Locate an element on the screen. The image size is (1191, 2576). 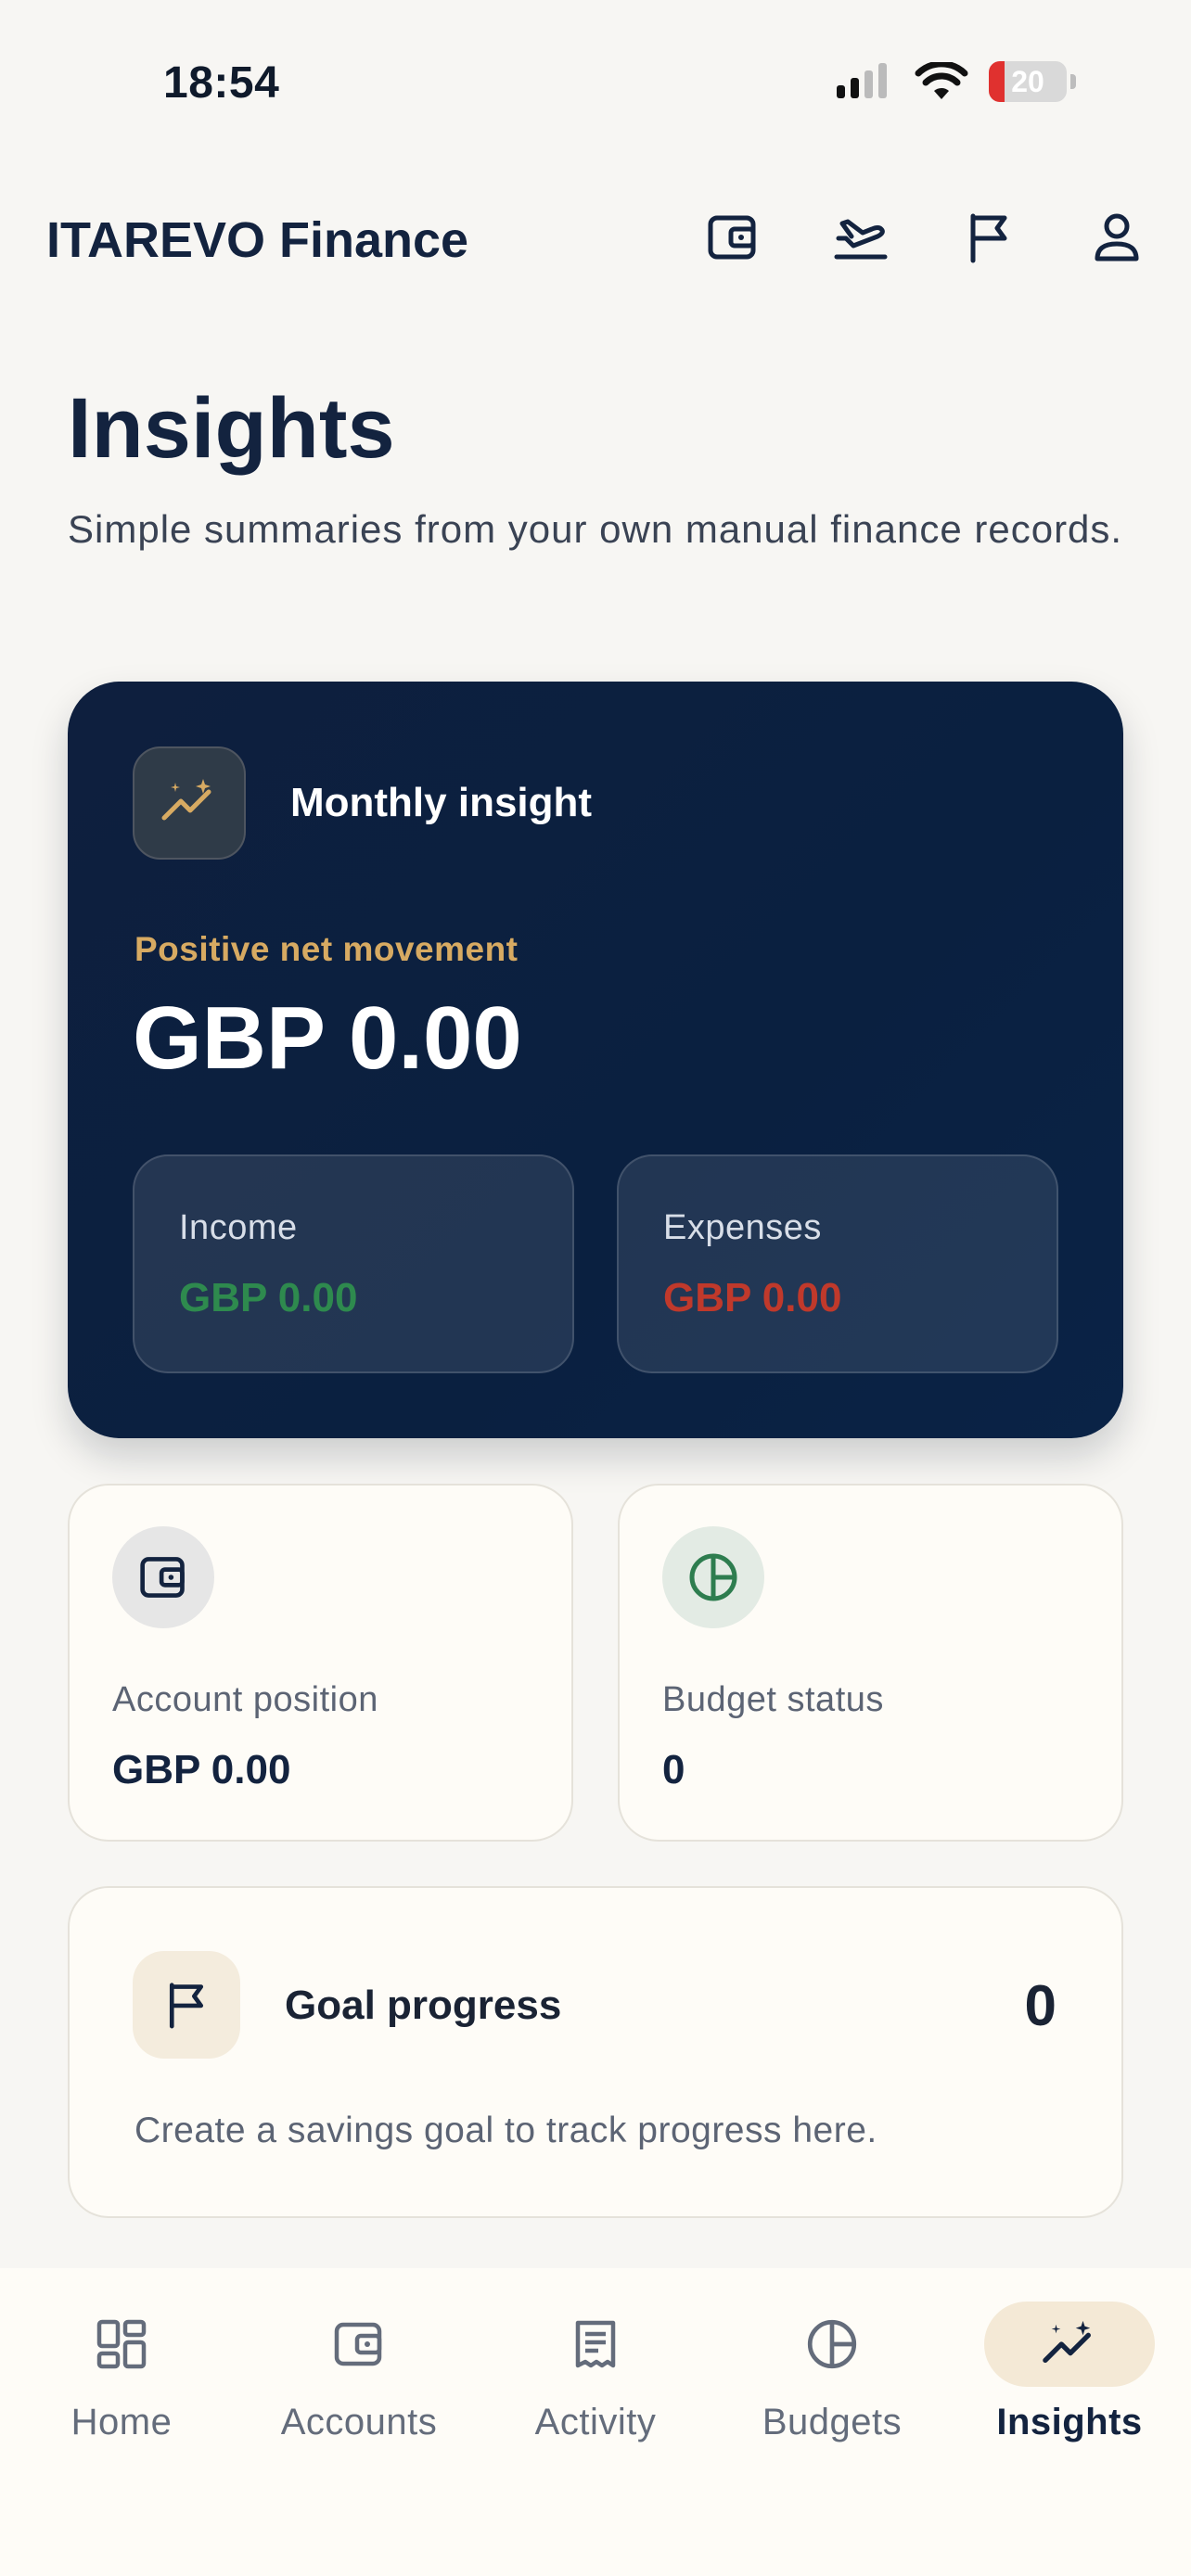
status-indicators: 20 is located at coordinates (955, 81).